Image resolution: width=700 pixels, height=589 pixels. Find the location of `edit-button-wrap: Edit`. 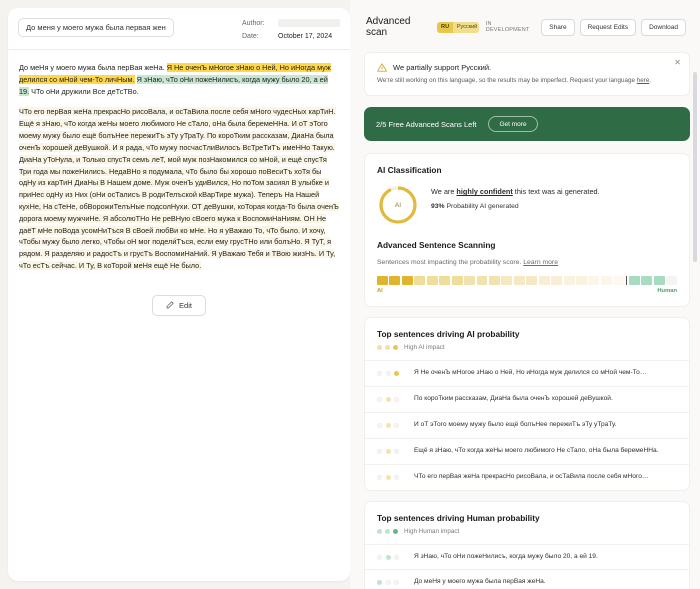

edit-button-wrap: Edit is located at coordinates (179, 298).